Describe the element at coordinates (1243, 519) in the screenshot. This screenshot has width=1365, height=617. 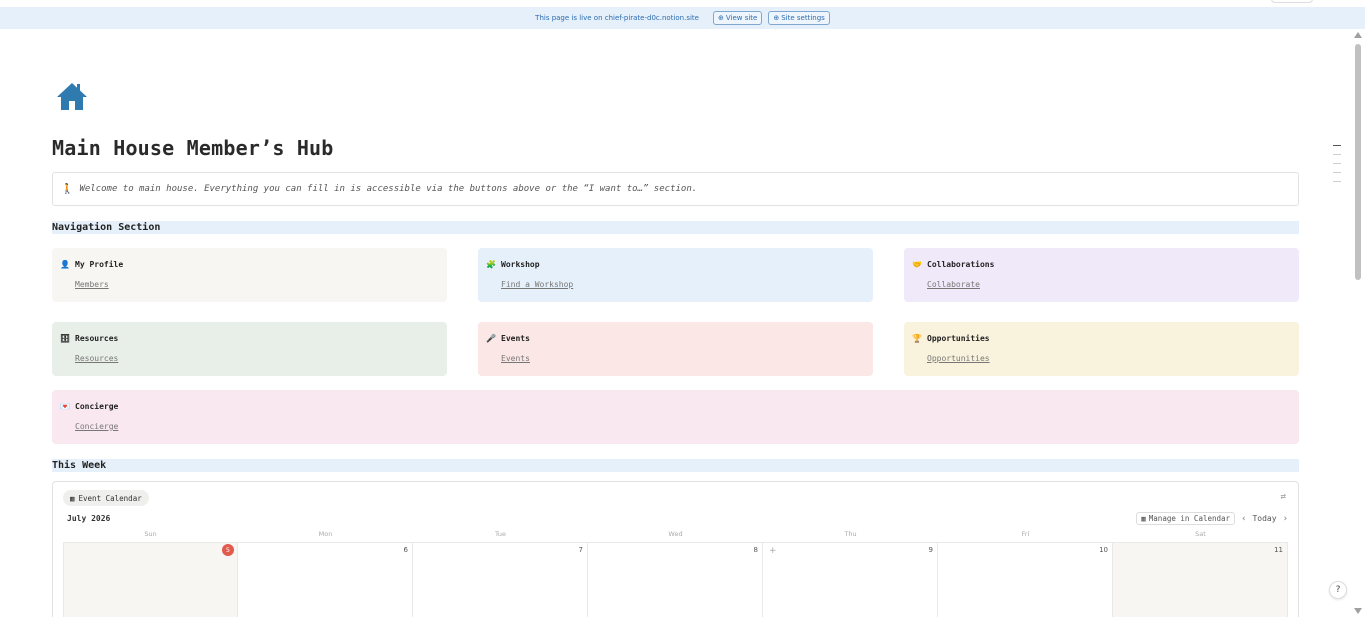
I see `chevron-left-icon: ‹` at that location.